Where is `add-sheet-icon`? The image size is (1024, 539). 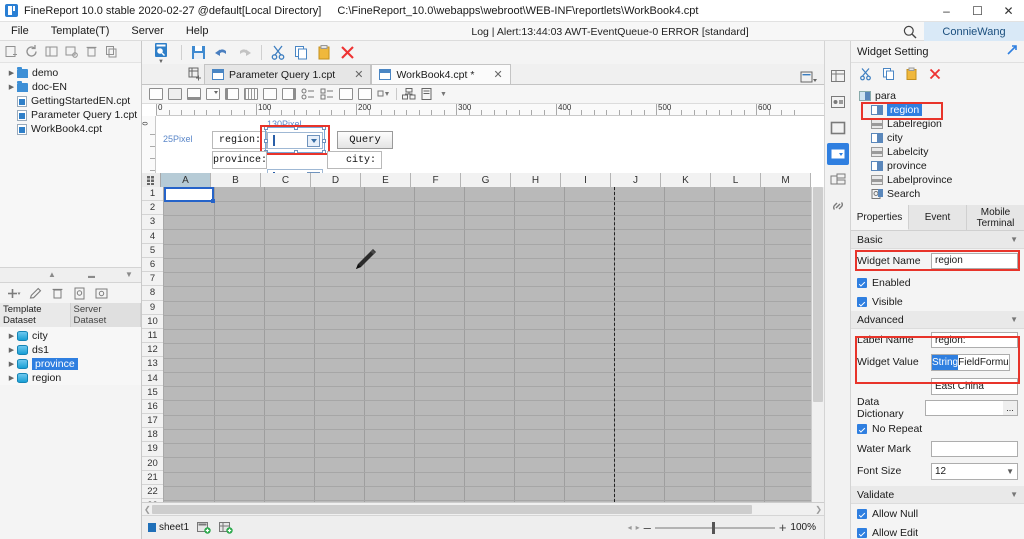 add-sheet-icon is located at coordinates (204, 527).